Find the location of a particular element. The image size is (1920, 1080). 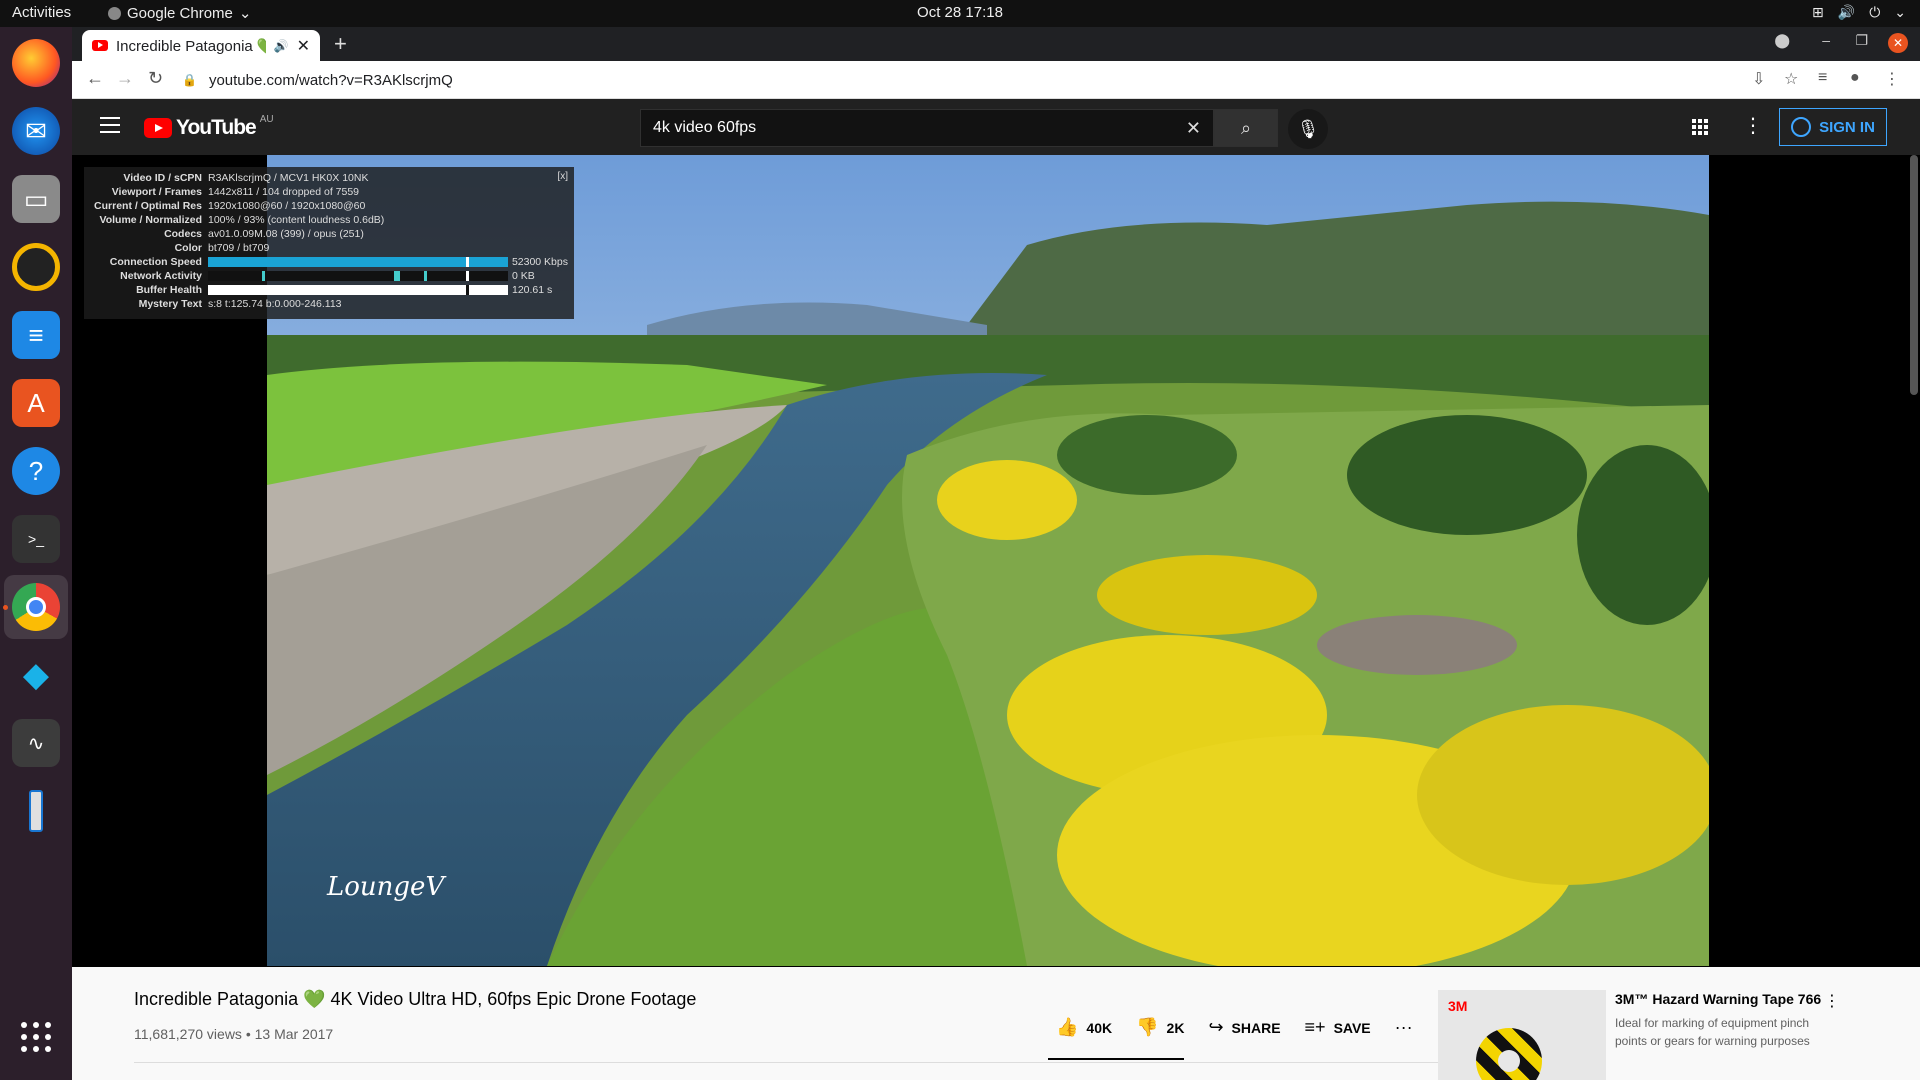

network-icon: ⊞ is located at coordinates (1818, 12).